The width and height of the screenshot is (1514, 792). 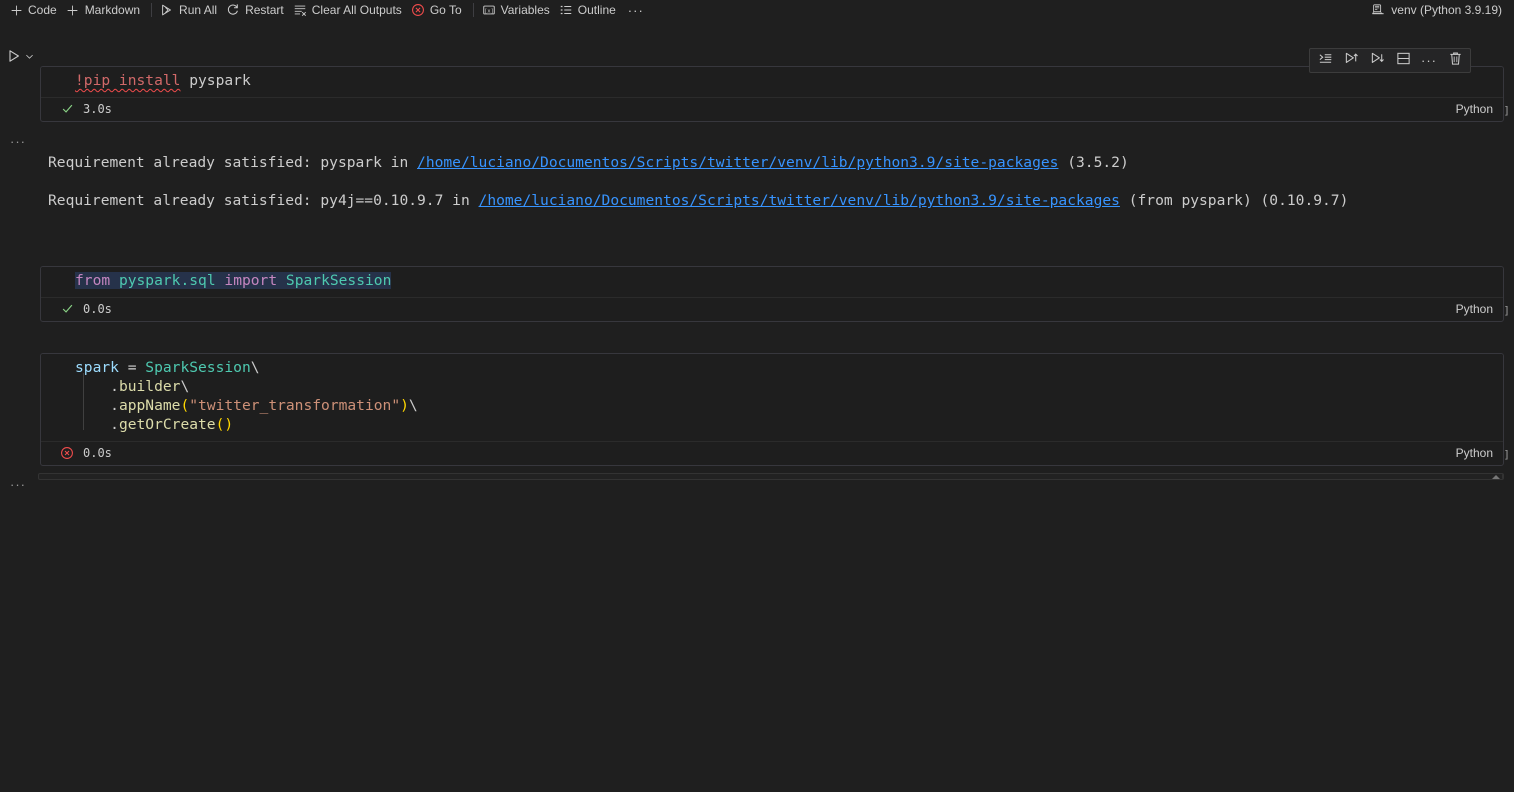 I want to click on code-line: .appName("twitter_transformation")\, so click(x=246, y=405).